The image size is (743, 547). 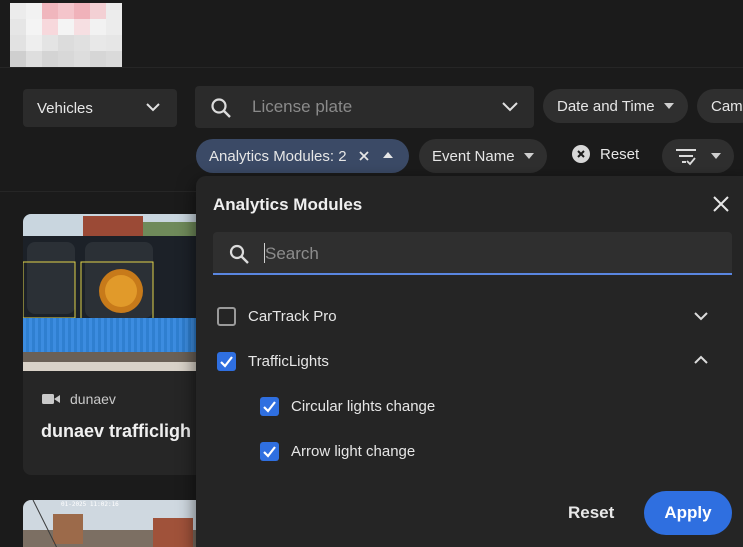 I want to click on module-item-cartrack-pro: CarTrack Pro, so click(x=277, y=316).